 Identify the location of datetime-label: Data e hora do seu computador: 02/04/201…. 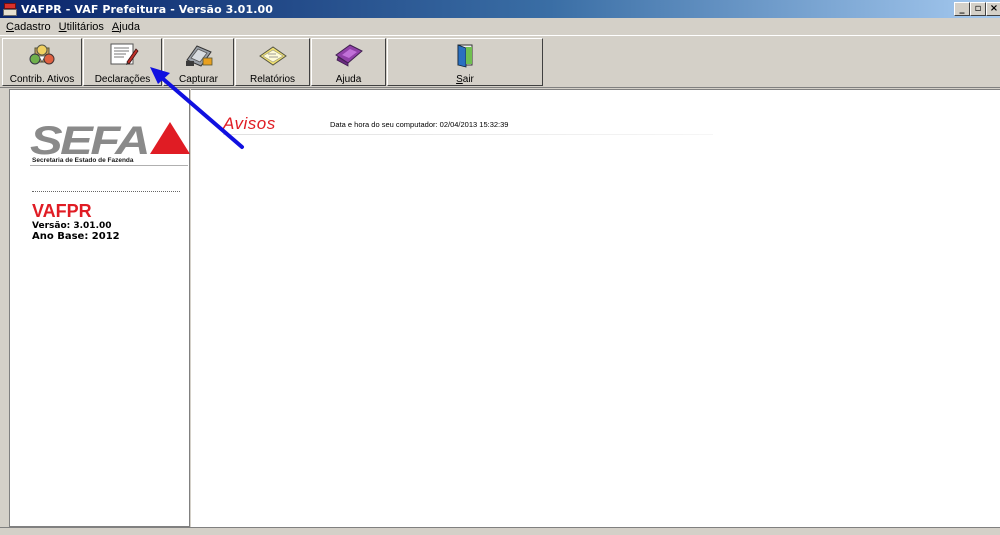
(419, 124).